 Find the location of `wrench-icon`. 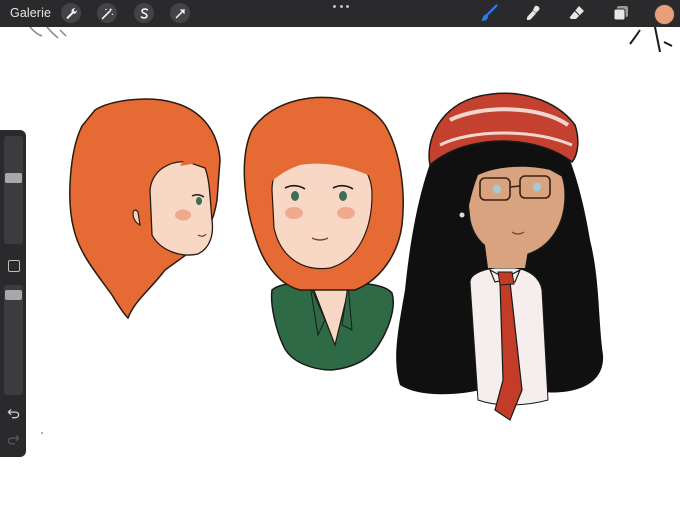

wrench-icon is located at coordinates (71, 13).